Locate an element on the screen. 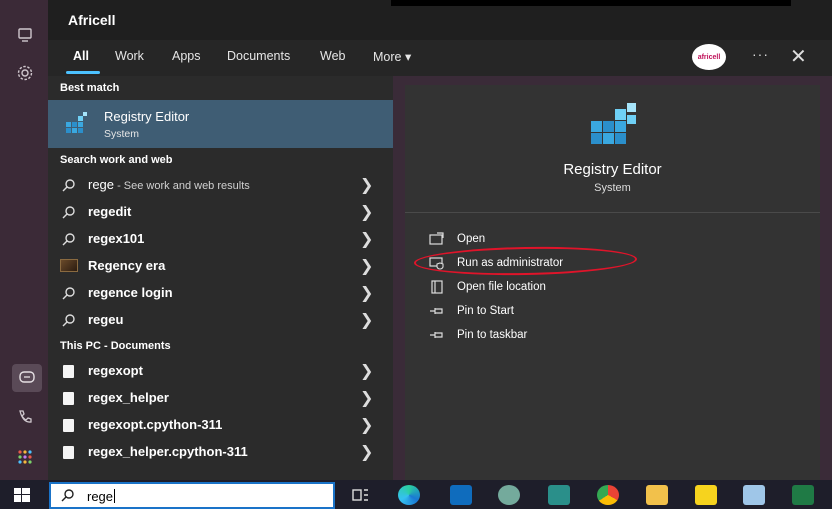 Image resolution: width=832 pixels, height=509 pixels. avatar: africell is located at coordinates (709, 57).